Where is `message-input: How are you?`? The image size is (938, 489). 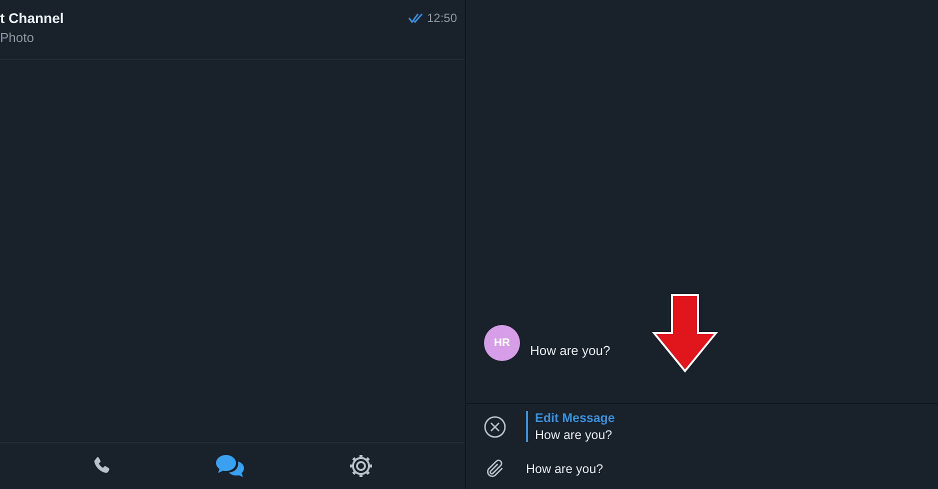 message-input: How are you? is located at coordinates (676, 469).